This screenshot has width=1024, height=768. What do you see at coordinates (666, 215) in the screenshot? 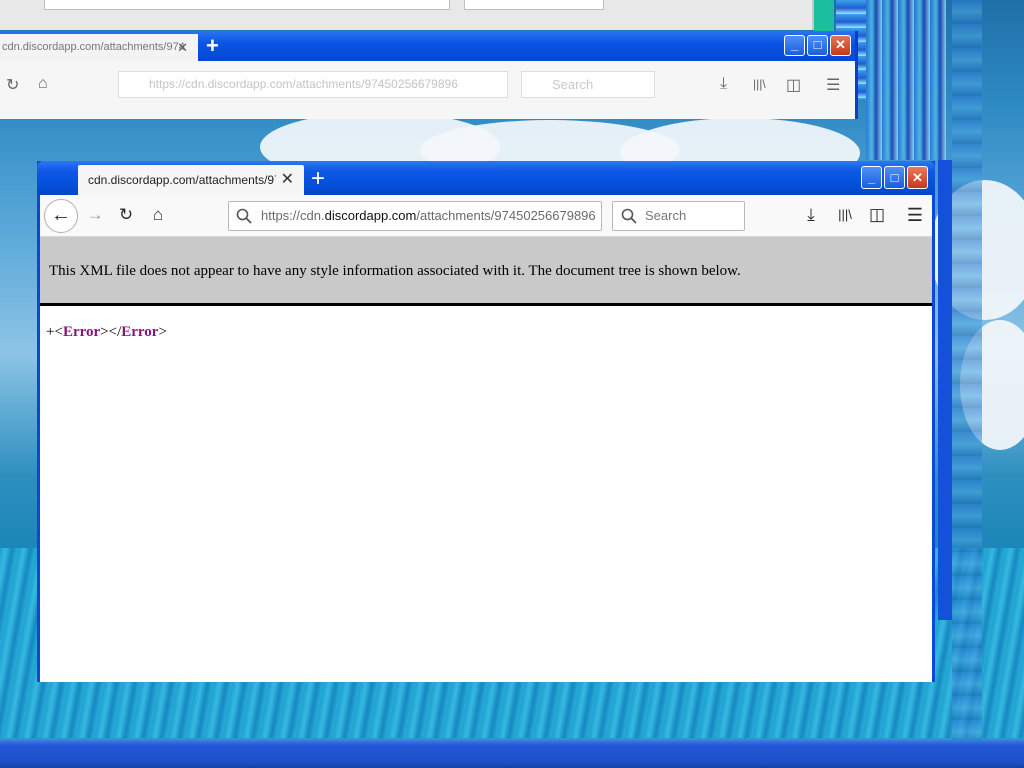
I see `search-placeholder: Search` at bounding box center [666, 215].